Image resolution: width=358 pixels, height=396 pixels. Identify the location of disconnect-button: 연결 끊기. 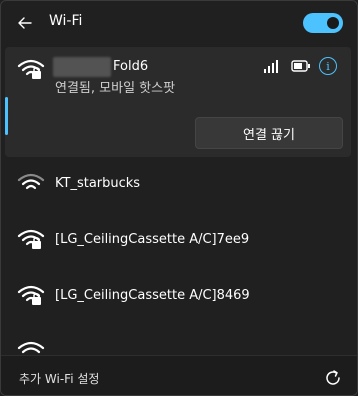
(269, 133).